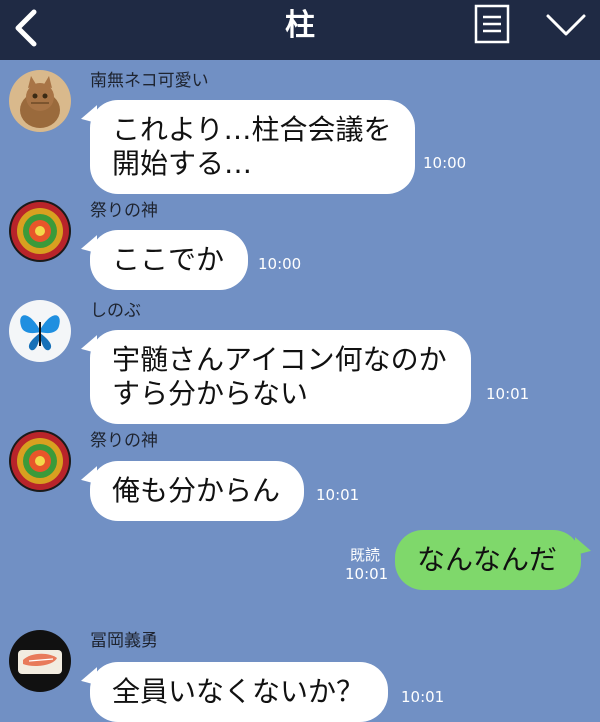 The height and width of the screenshot is (722, 600). Describe the element at coordinates (40, 101) in the screenshot. I see `cat-avatar` at that location.